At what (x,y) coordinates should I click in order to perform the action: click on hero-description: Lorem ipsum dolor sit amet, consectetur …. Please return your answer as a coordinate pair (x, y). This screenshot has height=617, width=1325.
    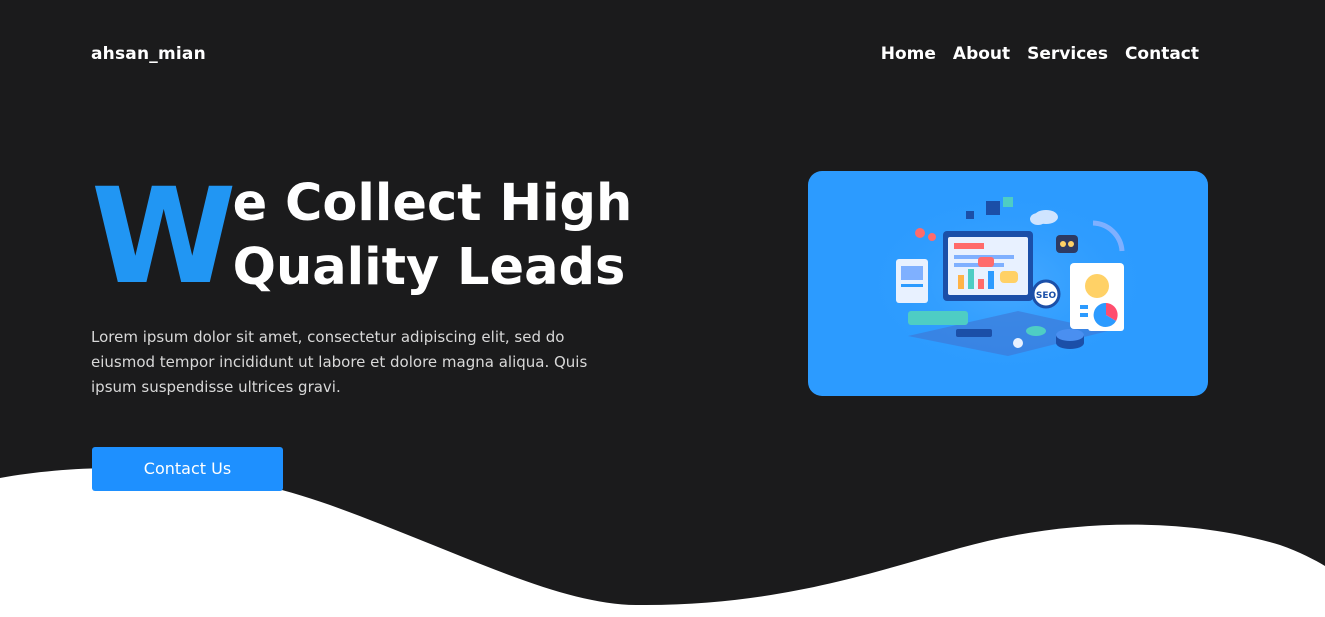
    Looking at the image, I should click on (339, 362).